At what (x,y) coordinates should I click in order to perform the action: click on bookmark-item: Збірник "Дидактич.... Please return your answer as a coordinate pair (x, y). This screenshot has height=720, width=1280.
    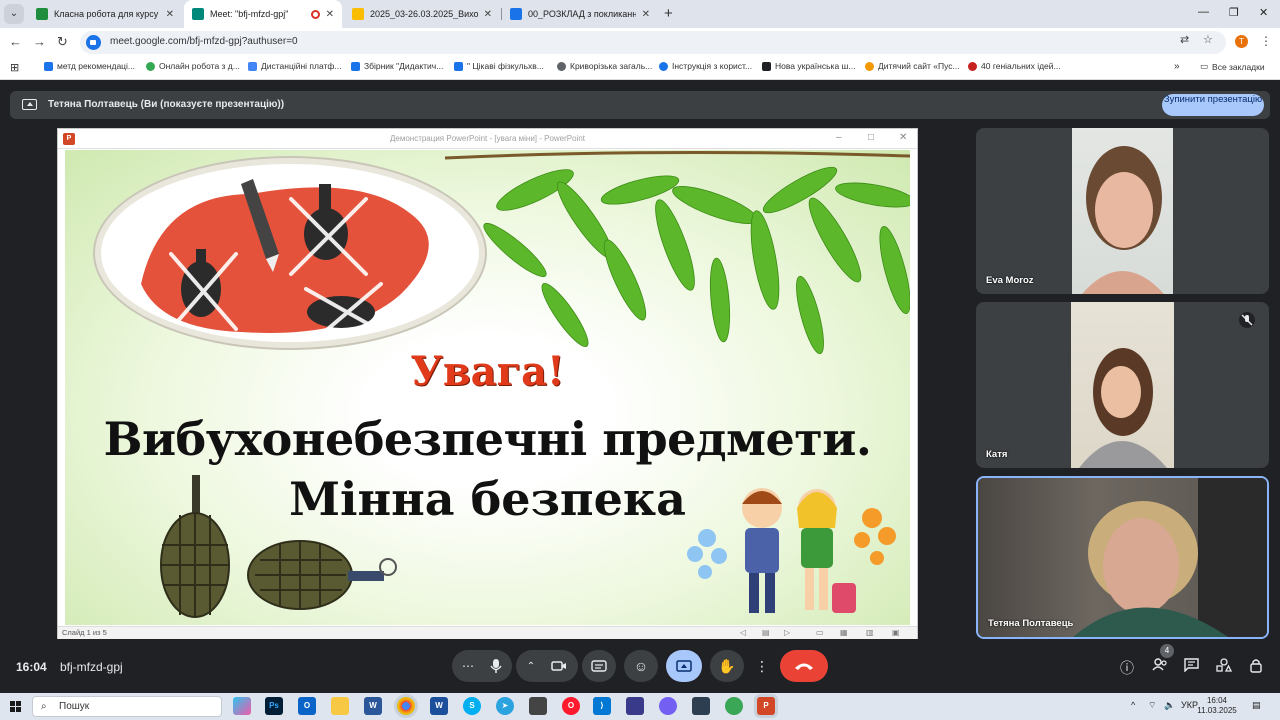
    Looking at the image, I should click on (397, 66).